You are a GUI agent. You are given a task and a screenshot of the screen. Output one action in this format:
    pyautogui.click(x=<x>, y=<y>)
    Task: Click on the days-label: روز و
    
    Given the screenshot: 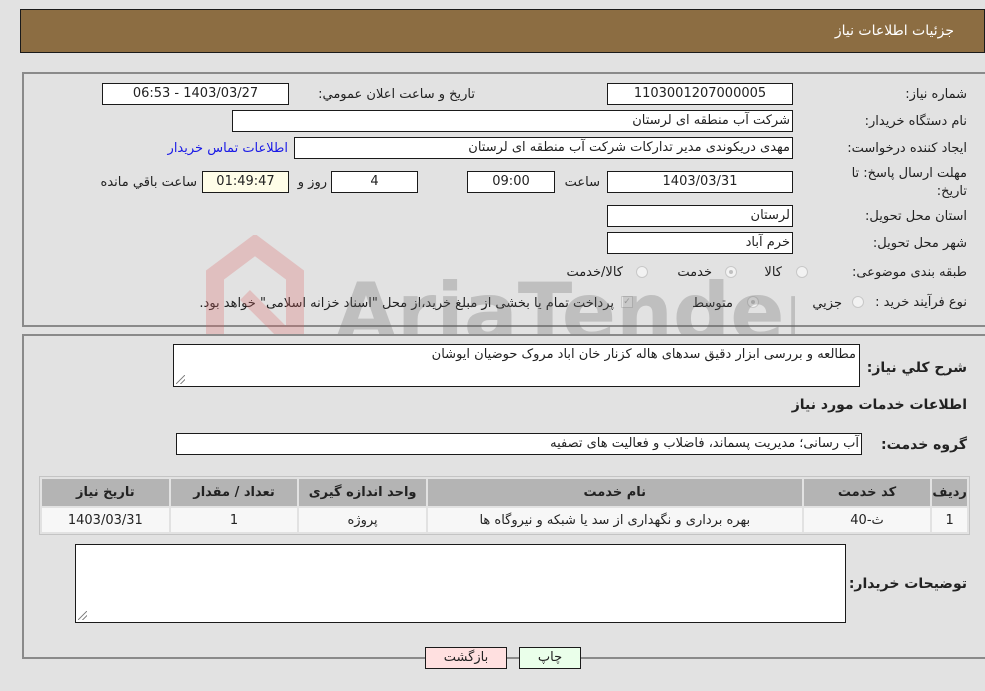 What is the action you would take?
    pyautogui.click(x=312, y=182)
    